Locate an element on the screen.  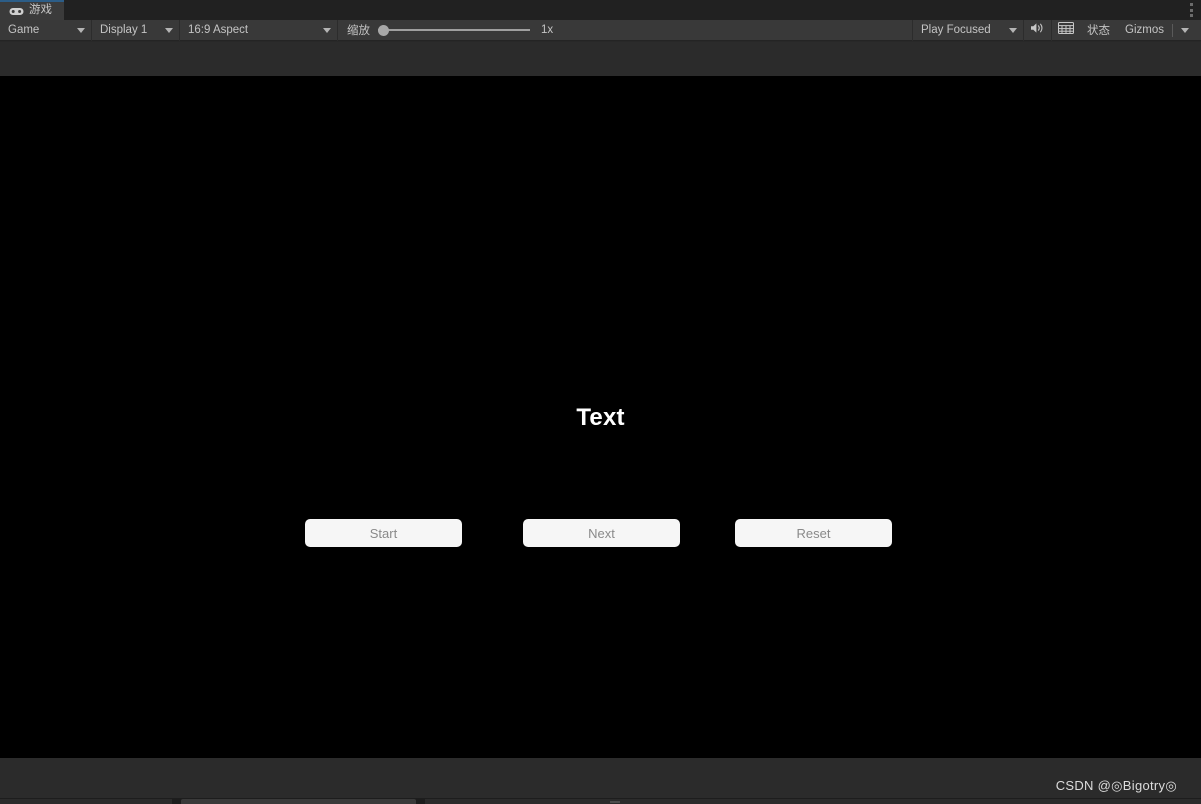
stats-grid-icon is located at coordinates (1065, 30).